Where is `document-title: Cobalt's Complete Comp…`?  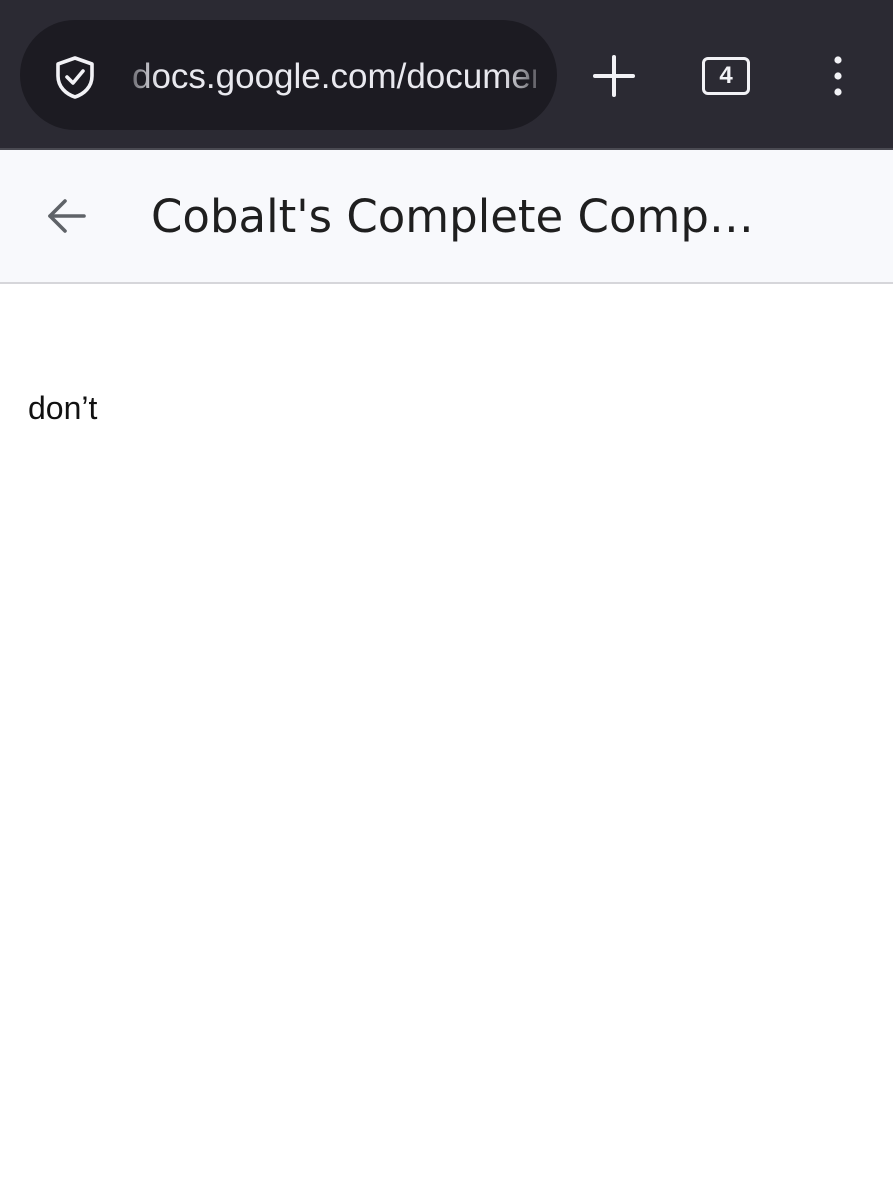
document-title: Cobalt's Complete Comp… is located at coordinates (452, 216).